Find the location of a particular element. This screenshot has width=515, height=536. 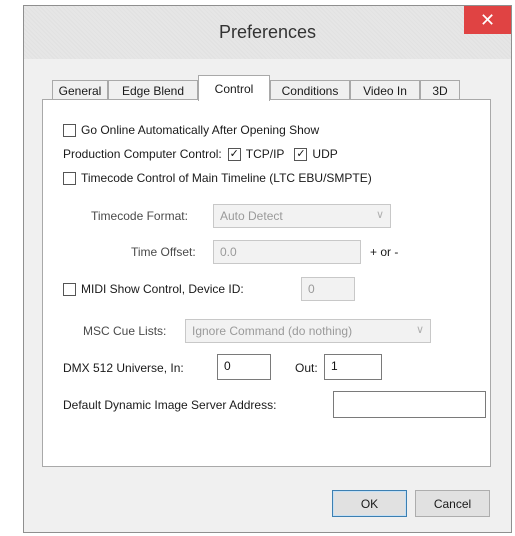

dmx-in-label: DMX 512 Universe, In: is located at coordinates (123, 368).